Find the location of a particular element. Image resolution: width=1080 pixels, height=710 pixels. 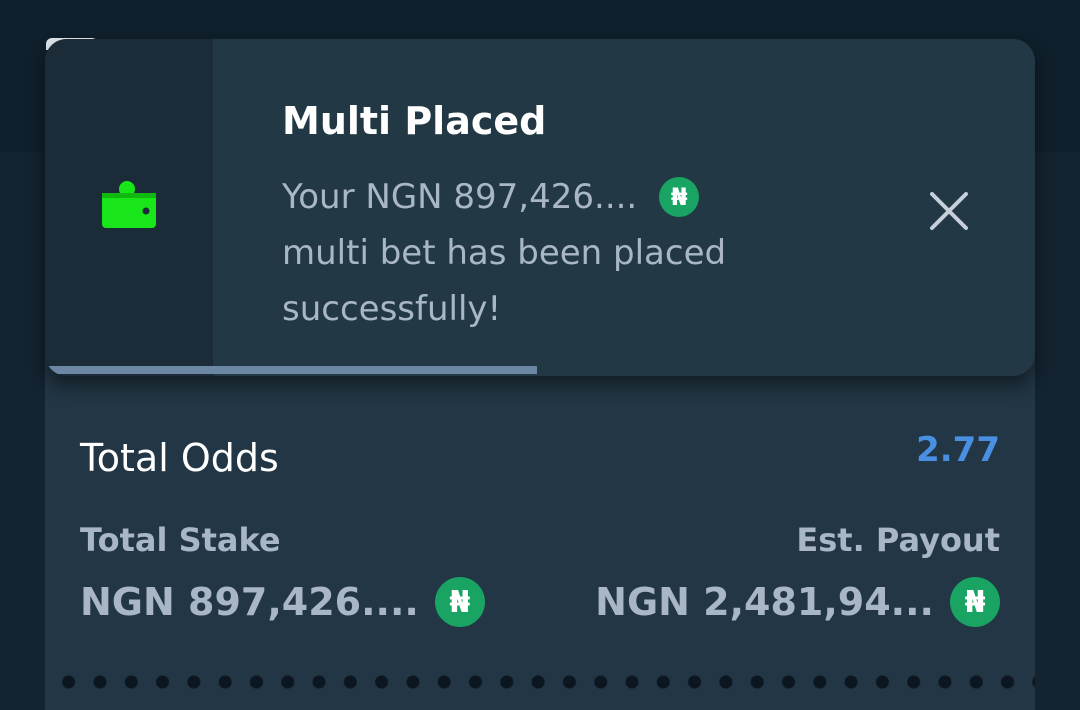

est-payout-row: NGN 2,481,94... ₦ is located at coordinates (797, 602).